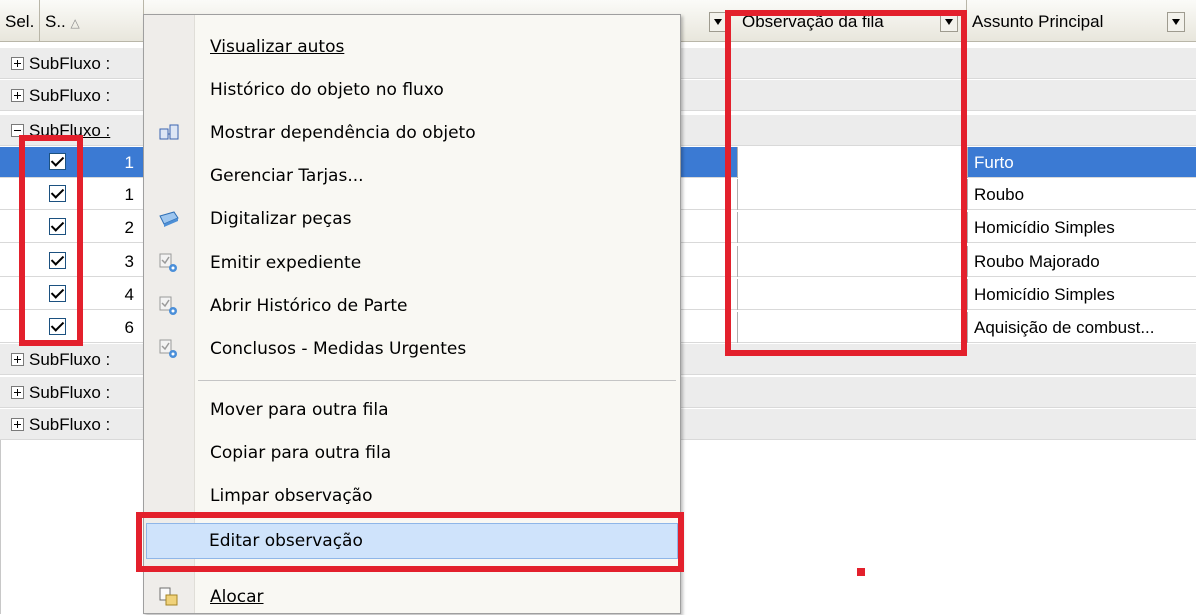 This screenshot has width=1196, height=615. Describe the element at coordinates (281, 219) in the screenshot. I see `menu-item-label: Digitalizar peças` at that location.